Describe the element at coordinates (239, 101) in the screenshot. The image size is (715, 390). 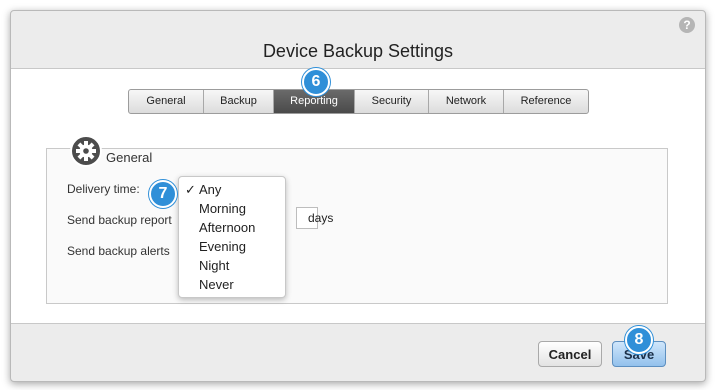
I see `tab-backup: Backup` at that location.